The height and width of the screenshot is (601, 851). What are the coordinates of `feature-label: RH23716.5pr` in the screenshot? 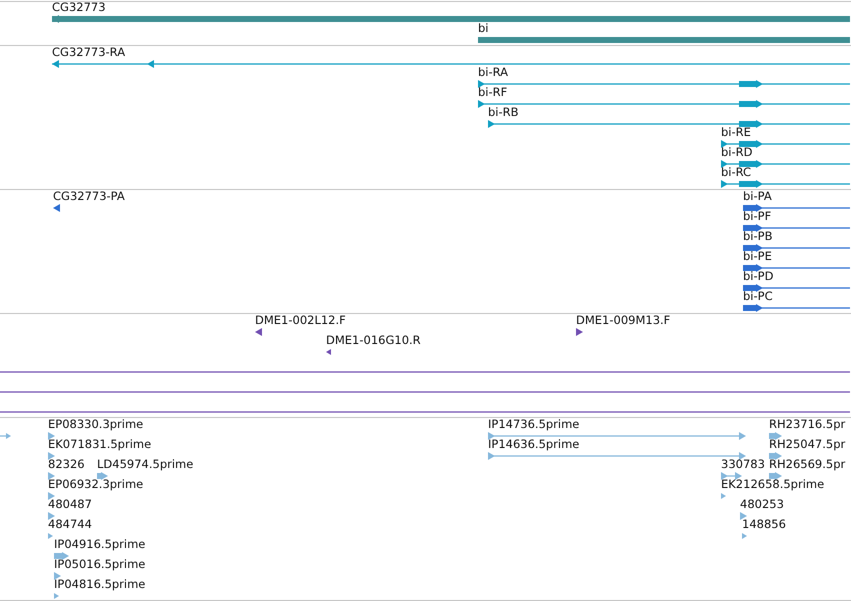 It's located at (807, 424).